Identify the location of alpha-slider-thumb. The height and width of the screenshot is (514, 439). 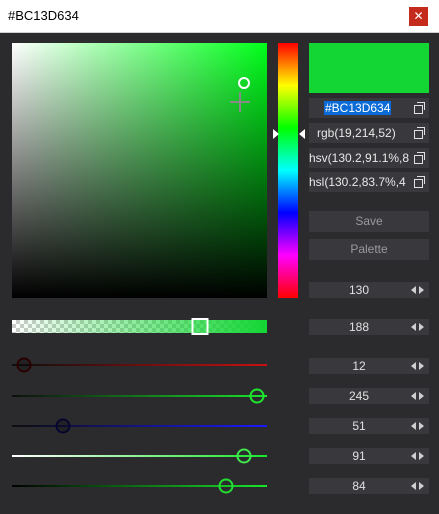
(200, 326).